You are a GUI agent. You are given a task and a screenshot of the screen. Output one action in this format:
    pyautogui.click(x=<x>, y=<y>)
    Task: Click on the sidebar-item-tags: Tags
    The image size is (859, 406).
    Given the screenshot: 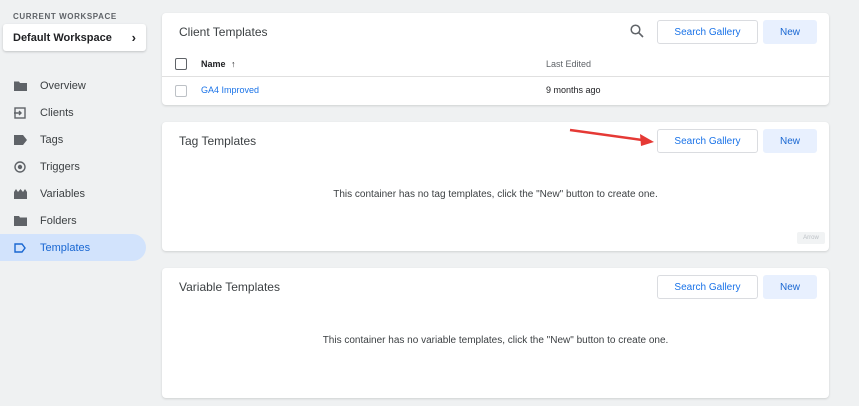 What is the action you would take?
    pyautogui.click(x=73, y=139)
    